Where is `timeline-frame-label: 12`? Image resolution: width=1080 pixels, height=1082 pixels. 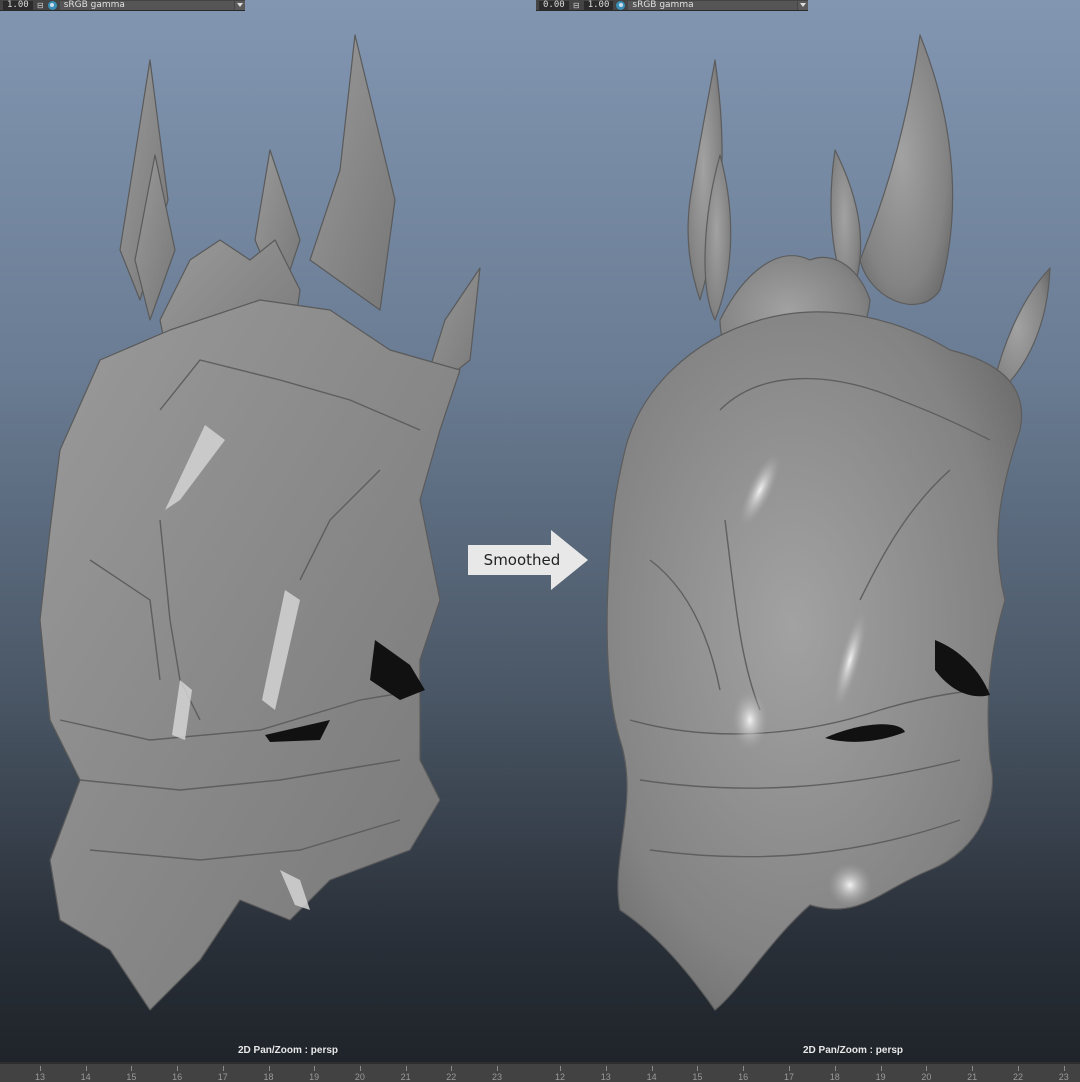 timeline-frame-label: 12 is located at coordinates (560, 1077).